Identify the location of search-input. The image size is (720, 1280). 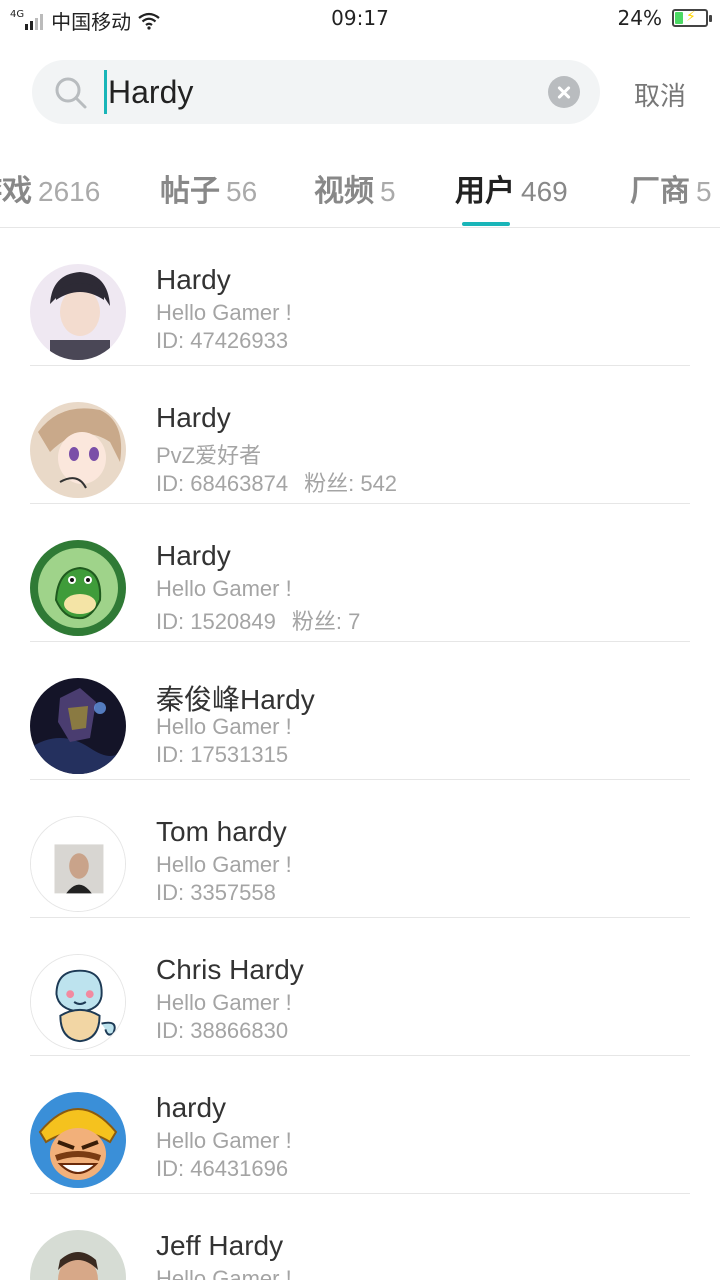
(323, 92).